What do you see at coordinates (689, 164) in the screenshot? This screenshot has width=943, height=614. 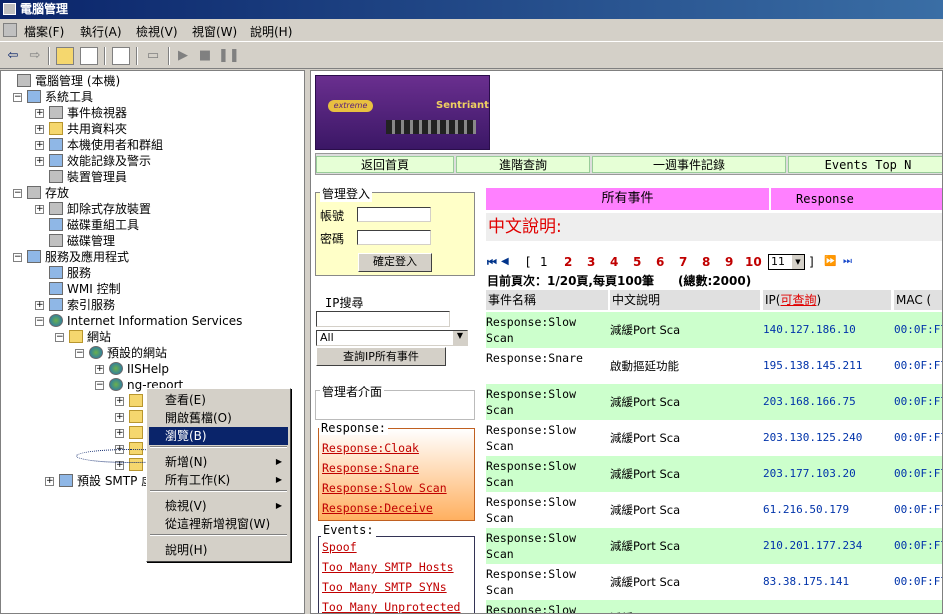 I see `nav-weekly-log: 一週事件記錄` at bounding box center [689, 164].